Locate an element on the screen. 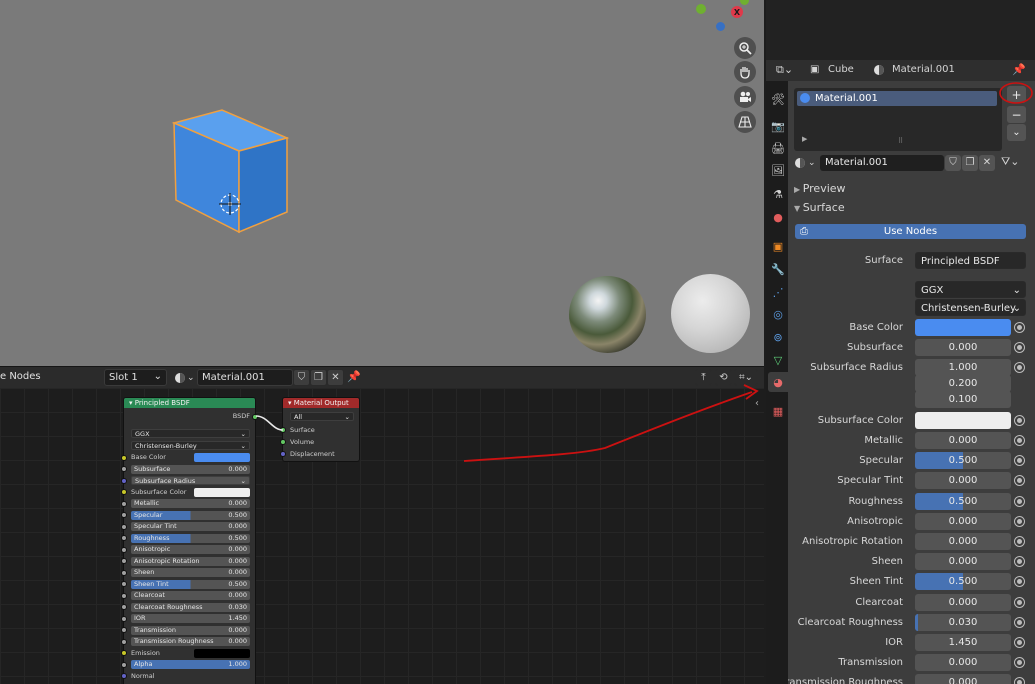  texture-tab-icon: ▦ is located at coordinates (778, 411).